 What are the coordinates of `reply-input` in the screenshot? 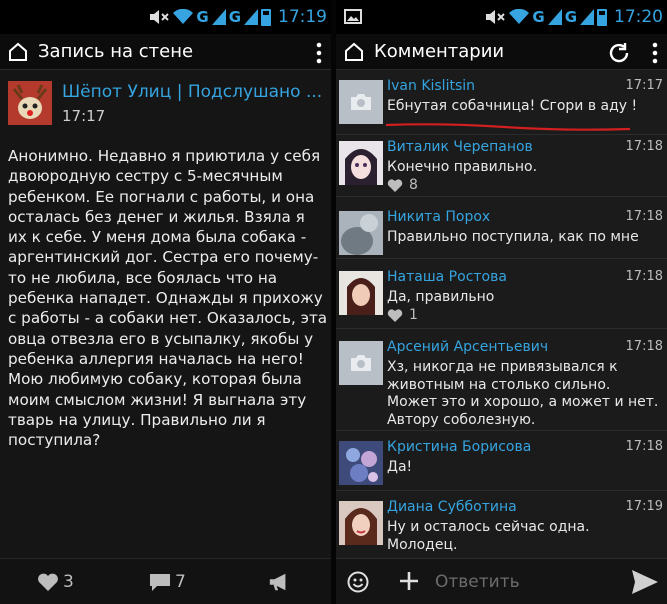 It's located at (525, 582).